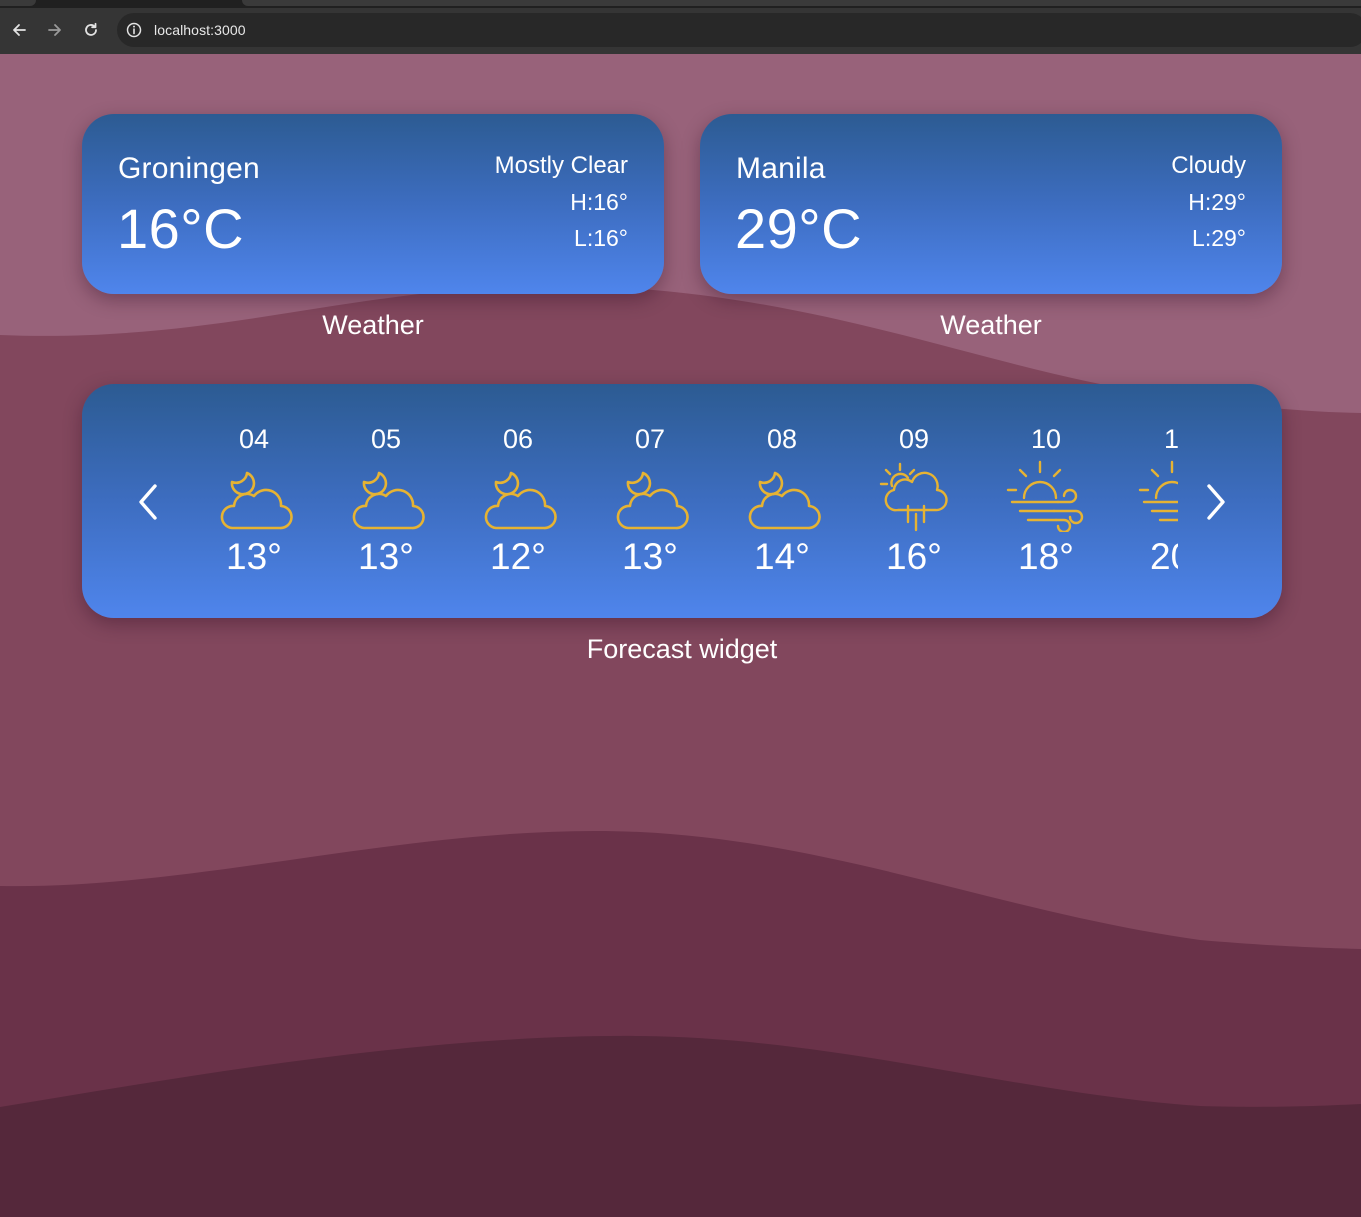  I want to click on info-icon, so click(134, 30).